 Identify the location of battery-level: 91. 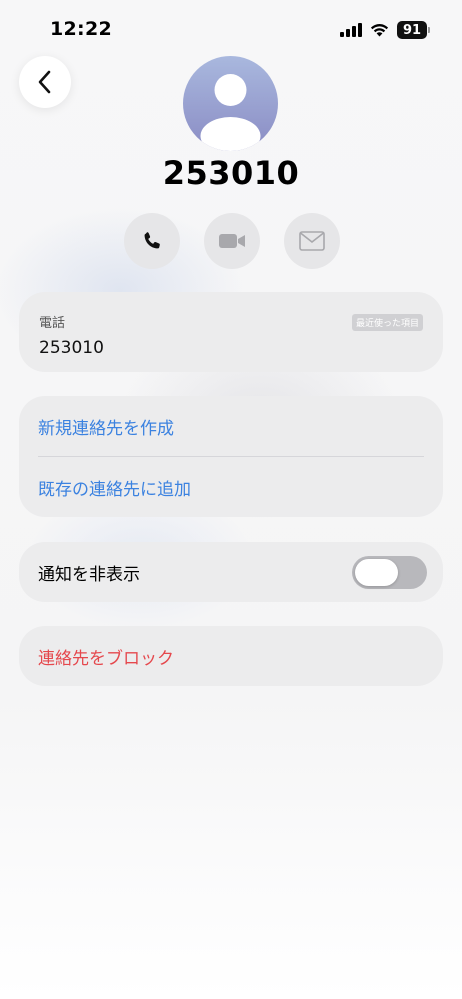
(412, 30).